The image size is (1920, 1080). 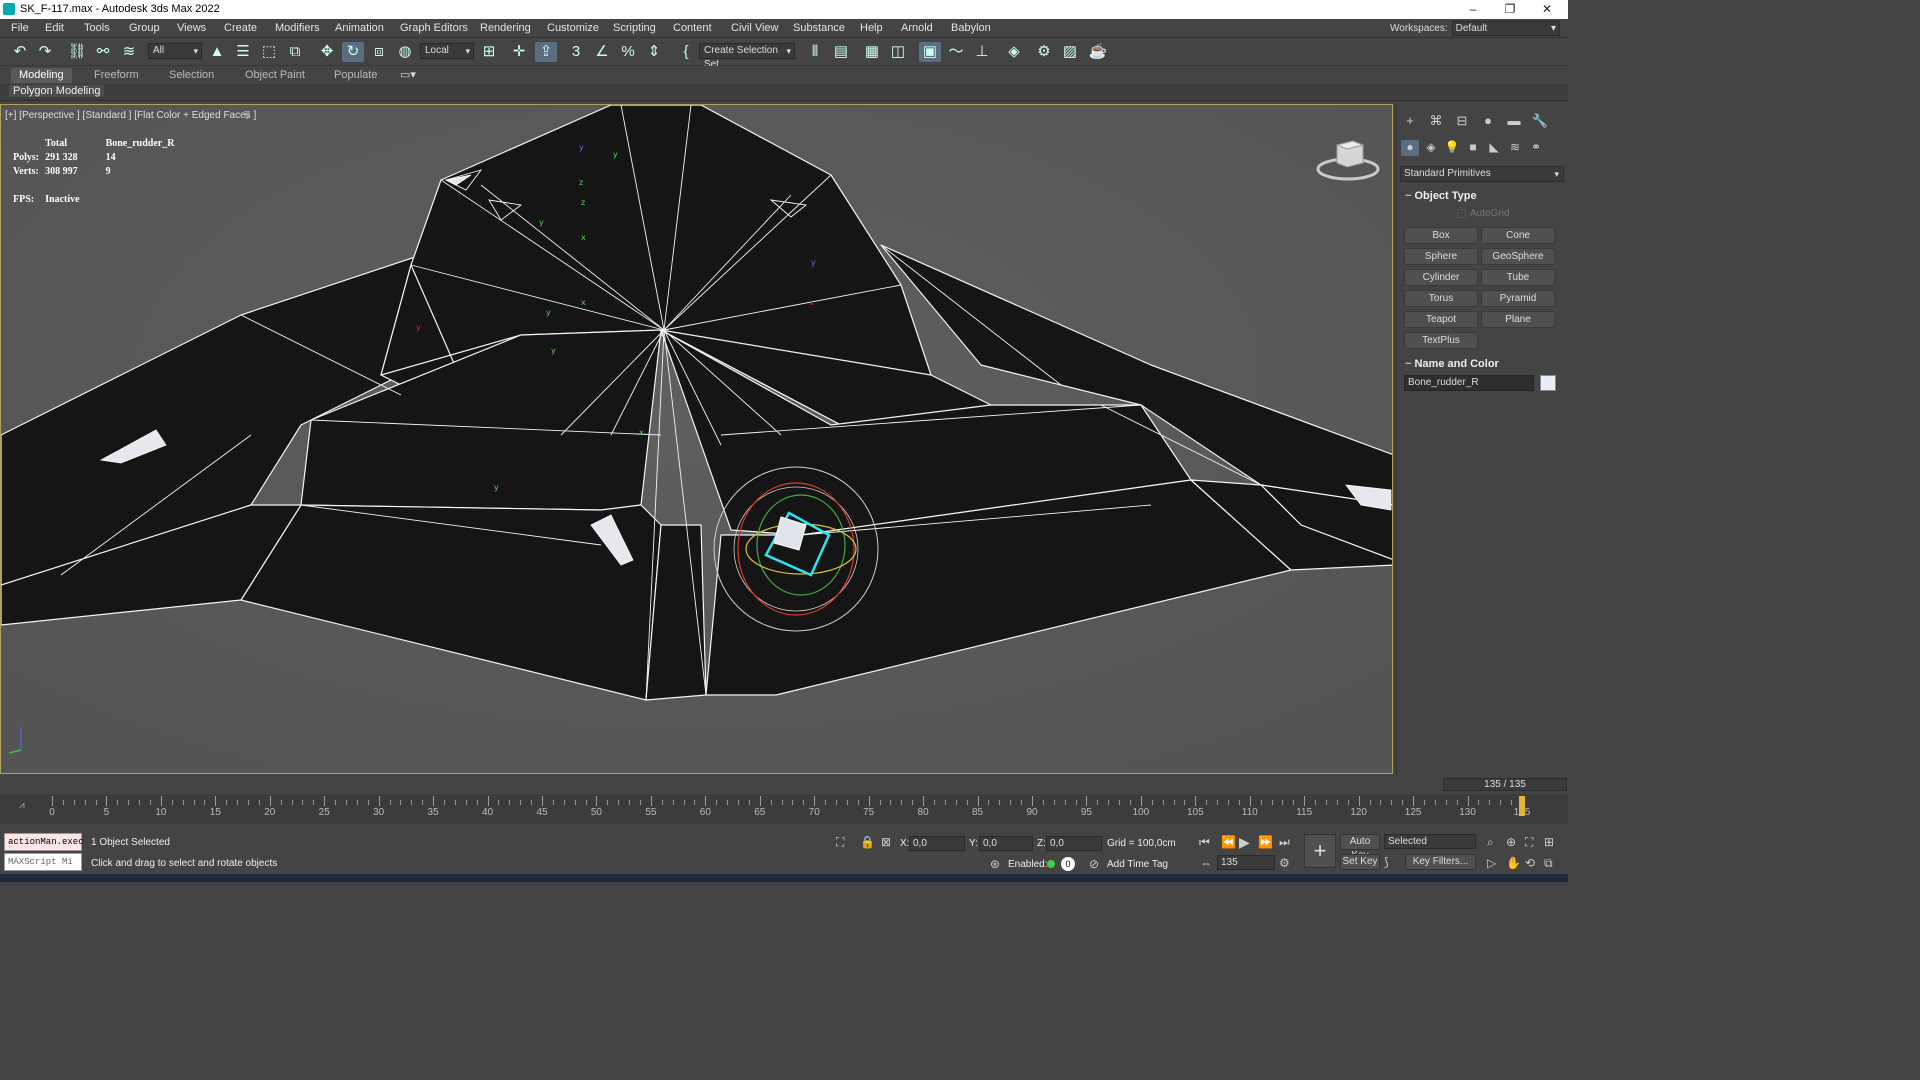 What do you see at coordinates (434, 28) in the screenshot?
I see `menu-graph-editors: Graph Editors` at bounding box center [434, 28].